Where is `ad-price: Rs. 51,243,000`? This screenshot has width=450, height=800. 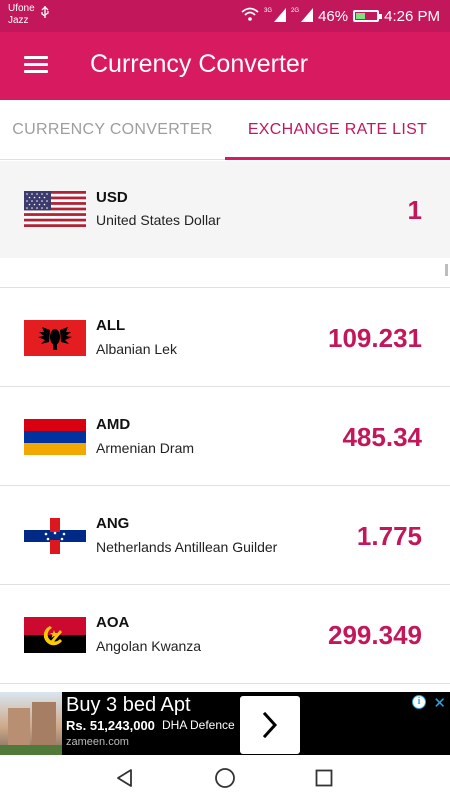
ad-price: Rs. 51,243,000 is located at coordinates (110, 725).